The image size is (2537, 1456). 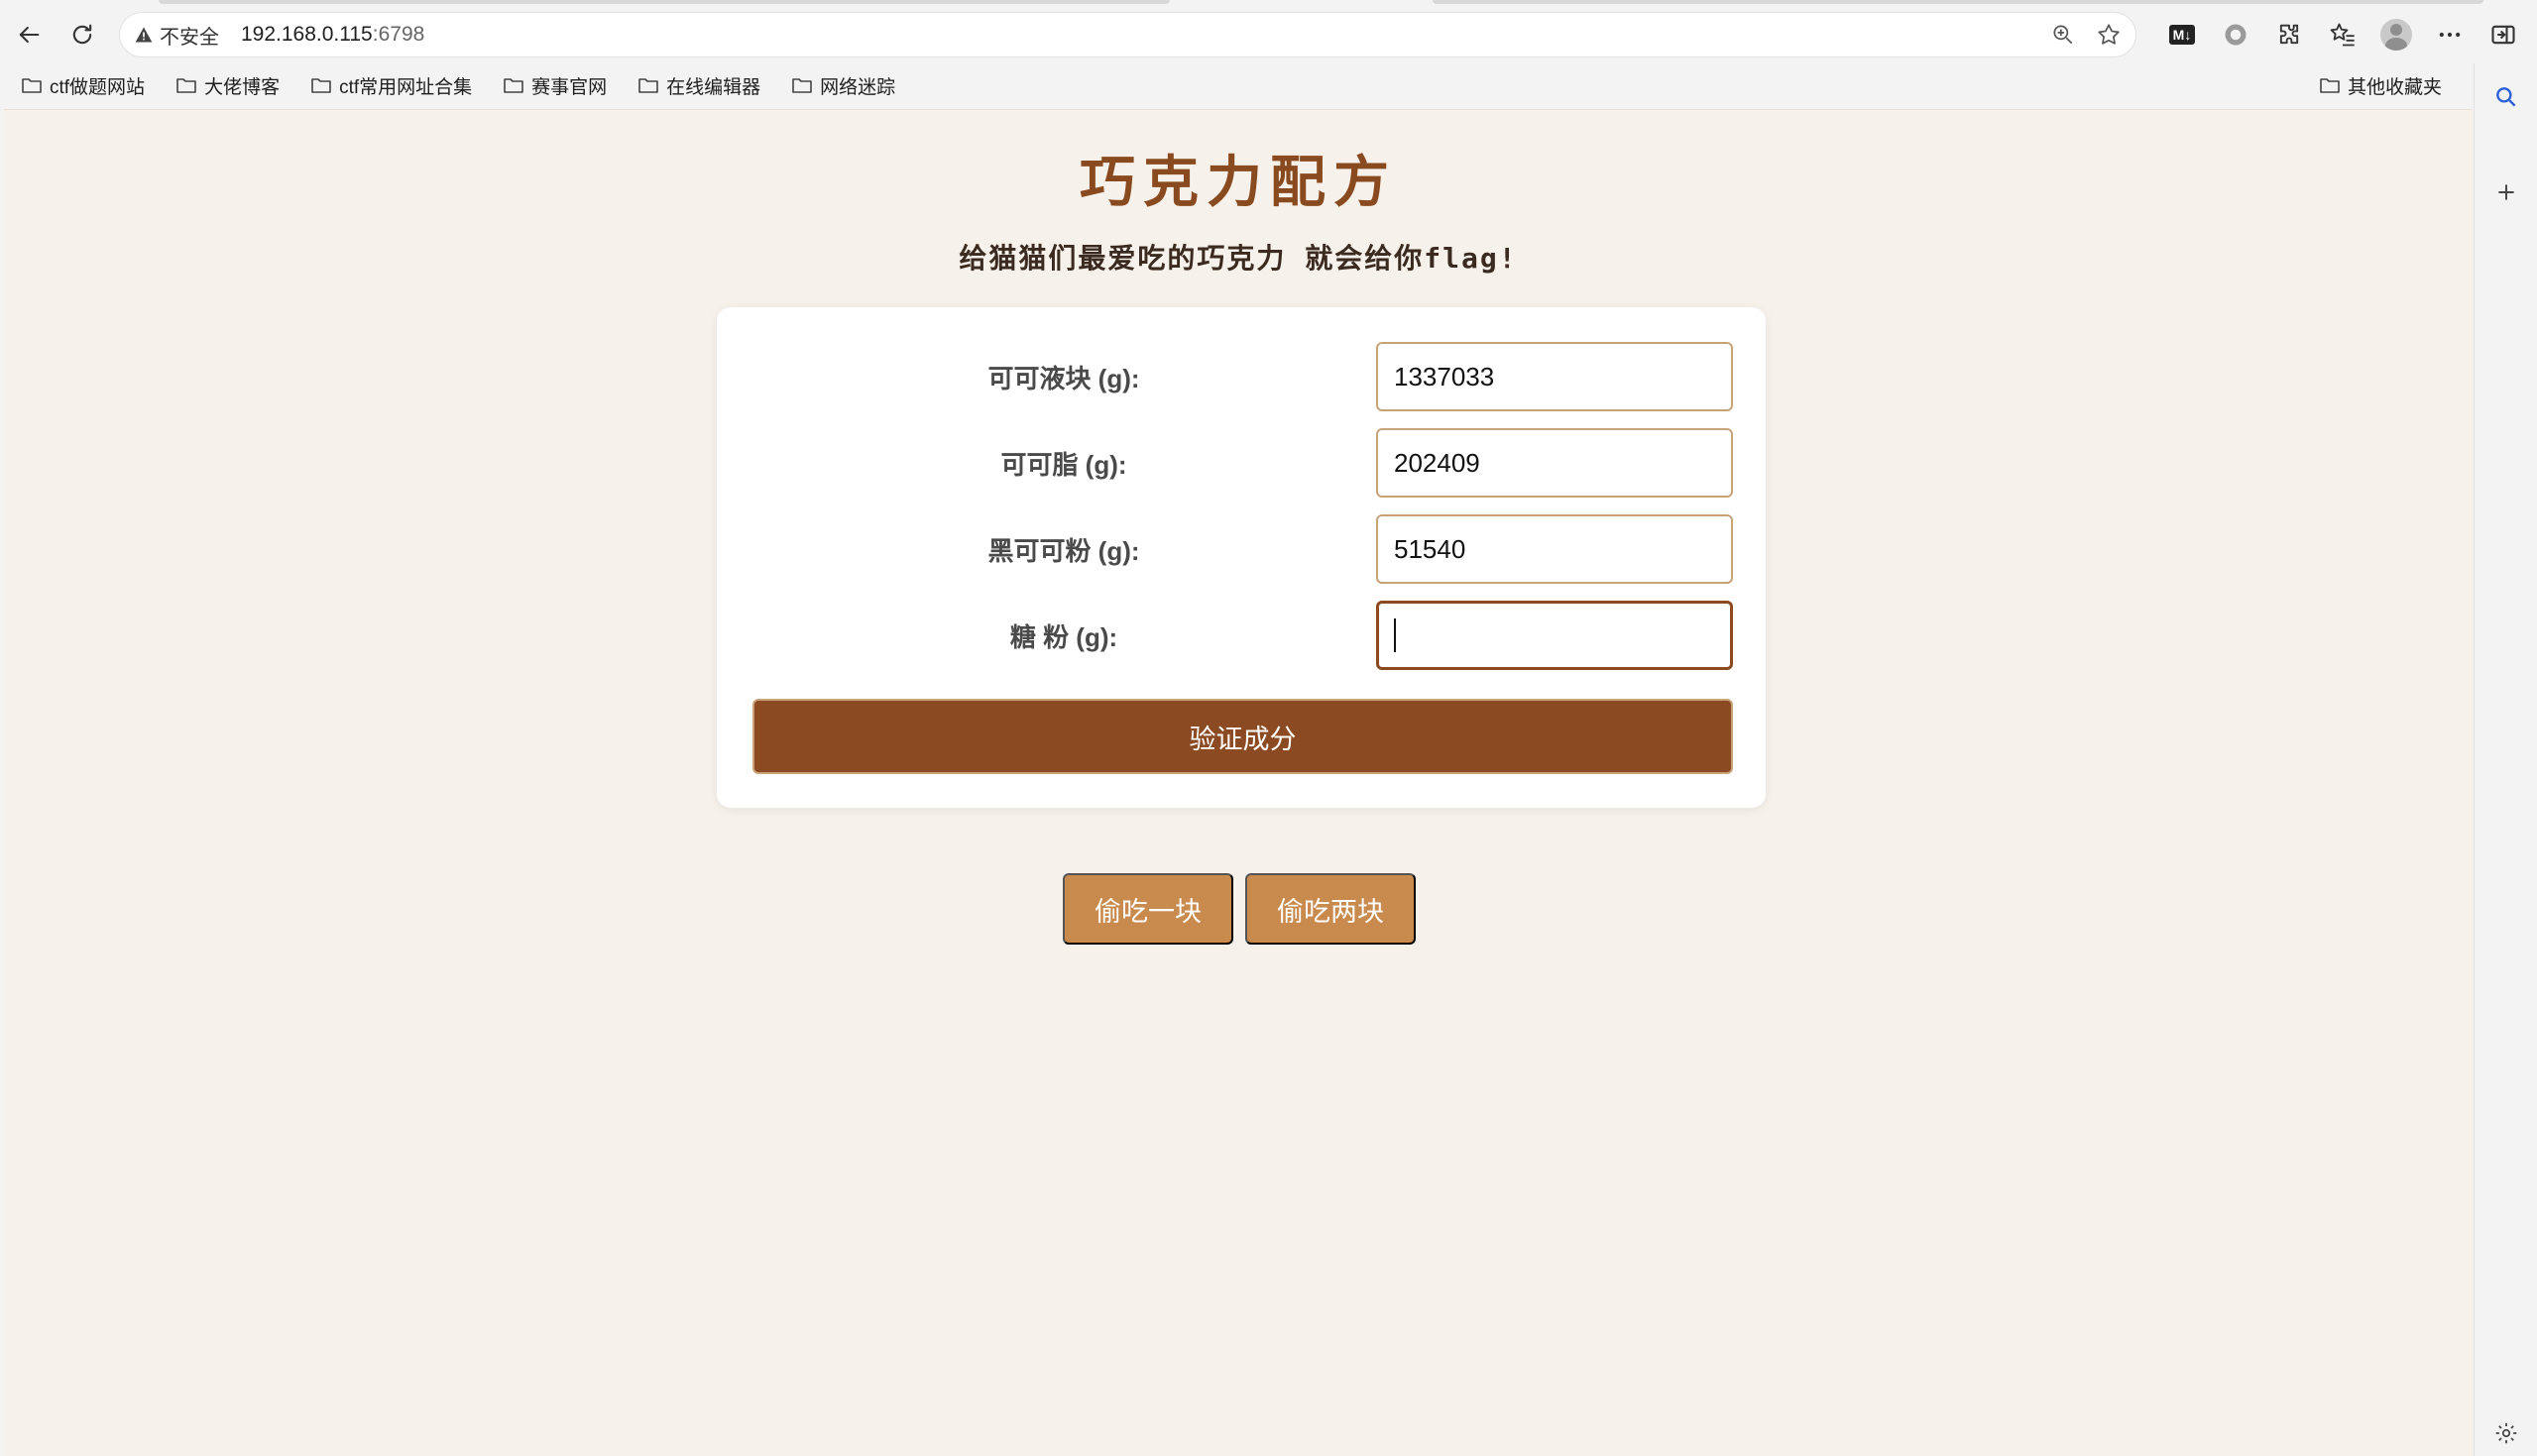 What do you see at coordinates (144, 35) in the screenshot?
I see `warning-icon` at bounding box center [144, 35].